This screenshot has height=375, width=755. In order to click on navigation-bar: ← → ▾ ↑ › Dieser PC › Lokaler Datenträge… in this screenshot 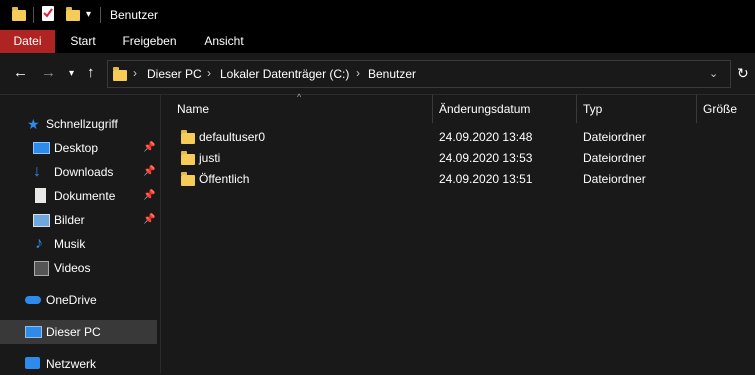, I will do `click(377, 74)`.